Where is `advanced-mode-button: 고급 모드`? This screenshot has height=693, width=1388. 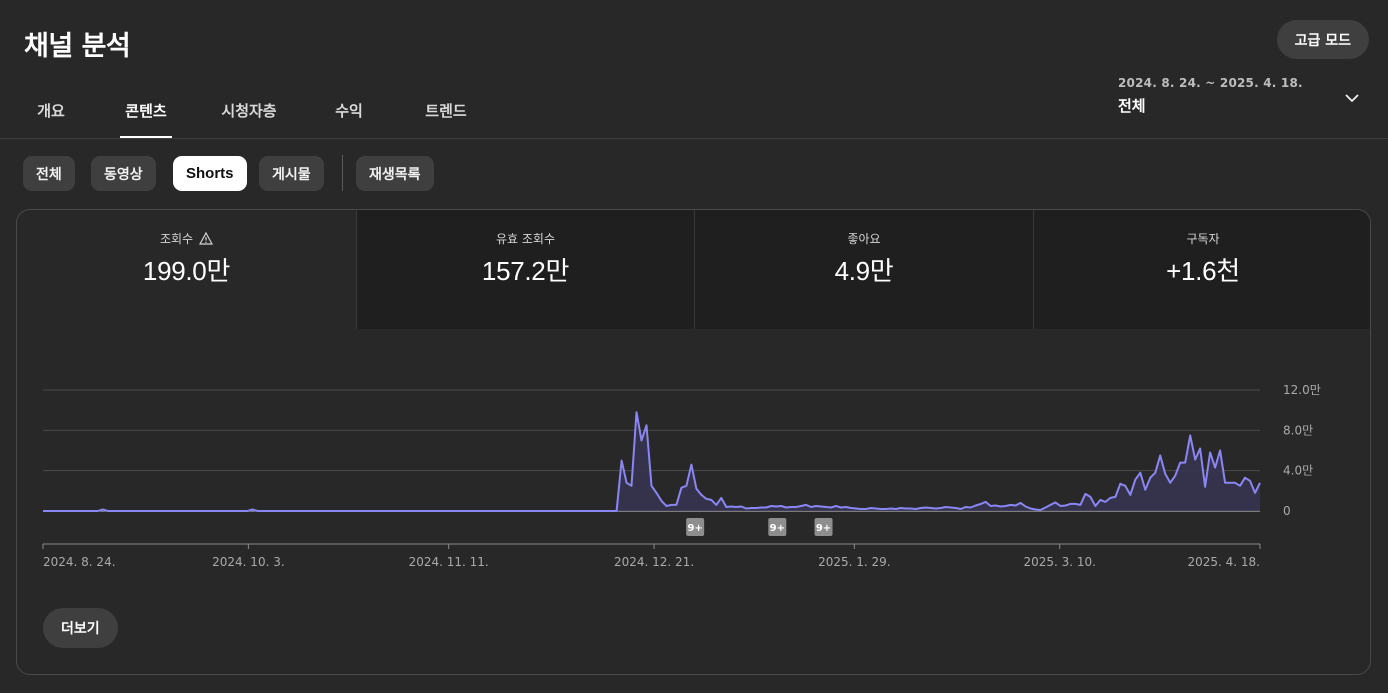 advanced-mode-button: 고급 모드 is located at coordinates (1322, 39).